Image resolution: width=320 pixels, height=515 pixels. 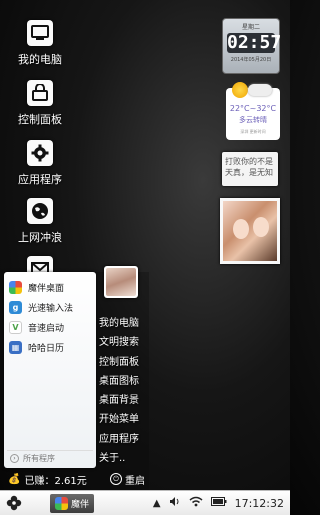 I want to click on taskbar-clock: 17:12:32, so click(x=259, y=503).